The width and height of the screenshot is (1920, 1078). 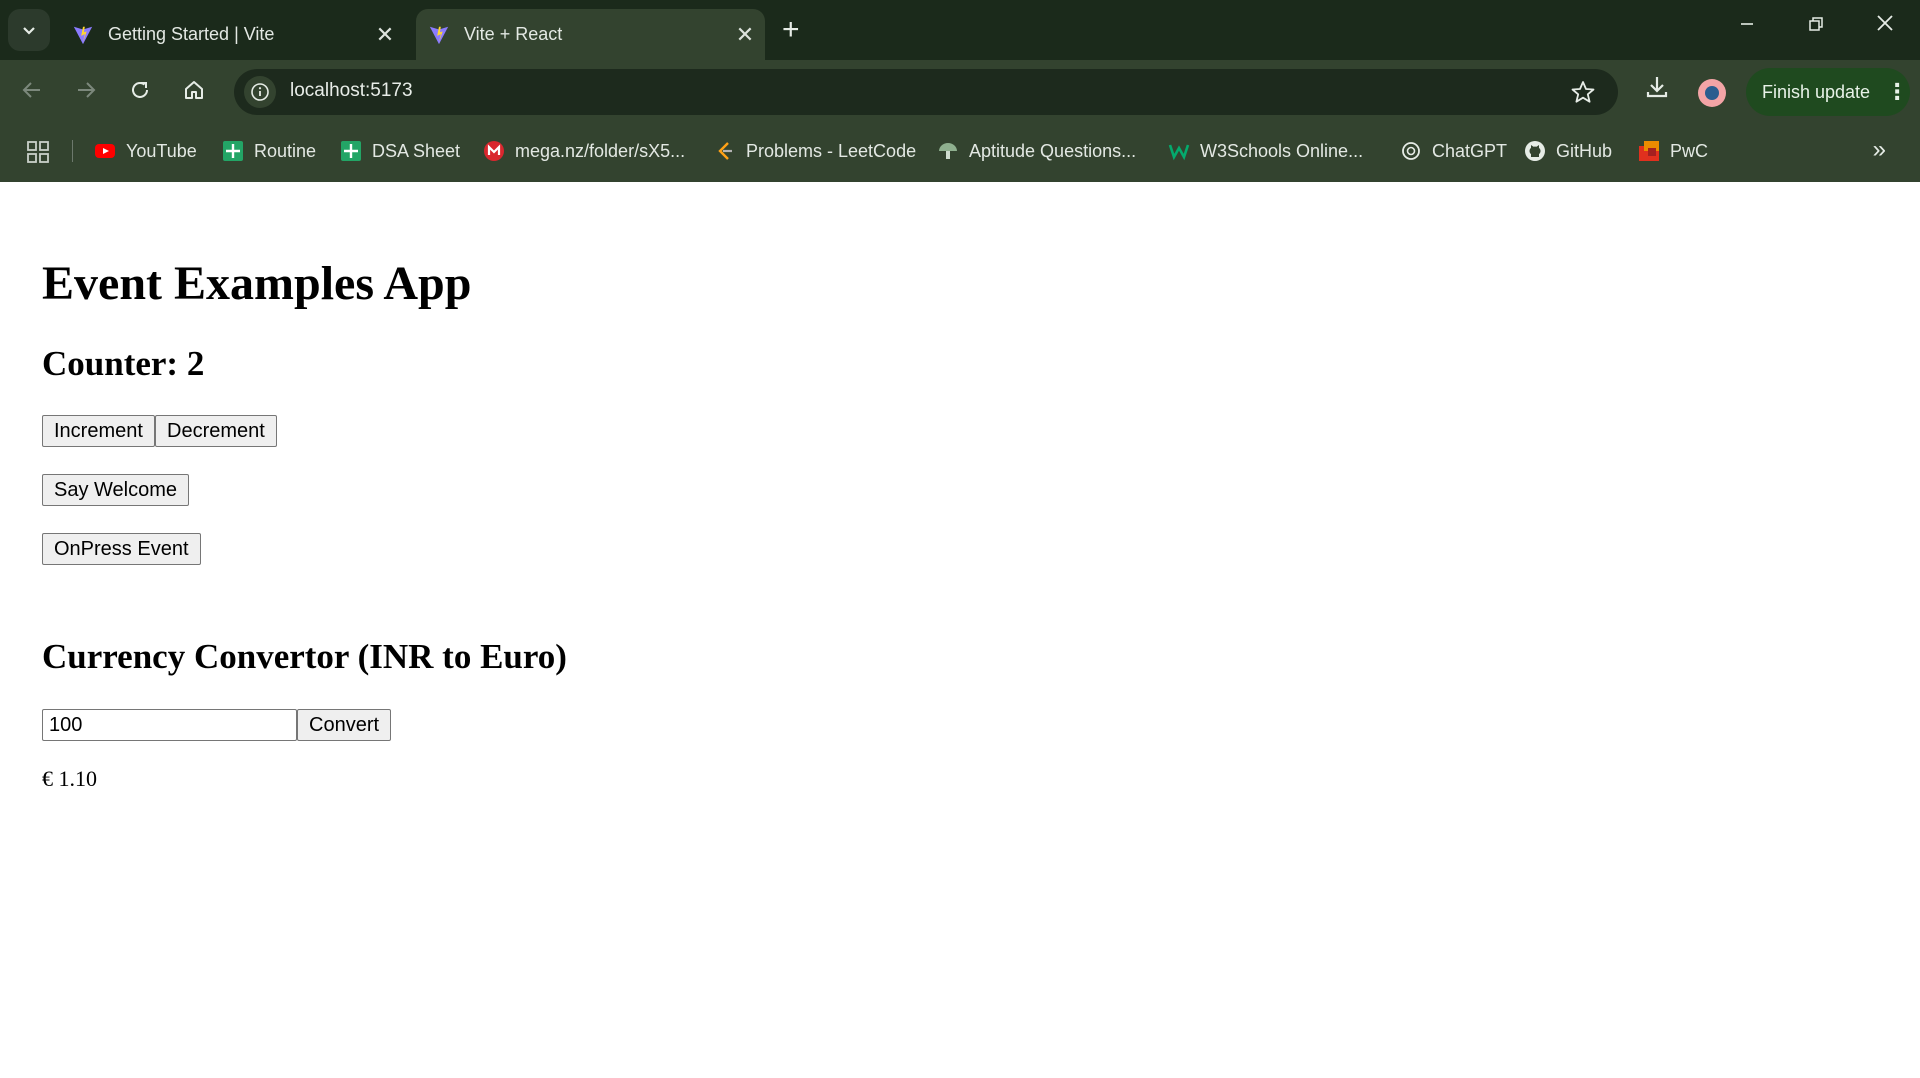 What do you see at coordinates (304, 656) in the screenshot?
I see `currency-converter-heading: Currency Convertor (INR to Euro)` at bounding box center [304, 656].